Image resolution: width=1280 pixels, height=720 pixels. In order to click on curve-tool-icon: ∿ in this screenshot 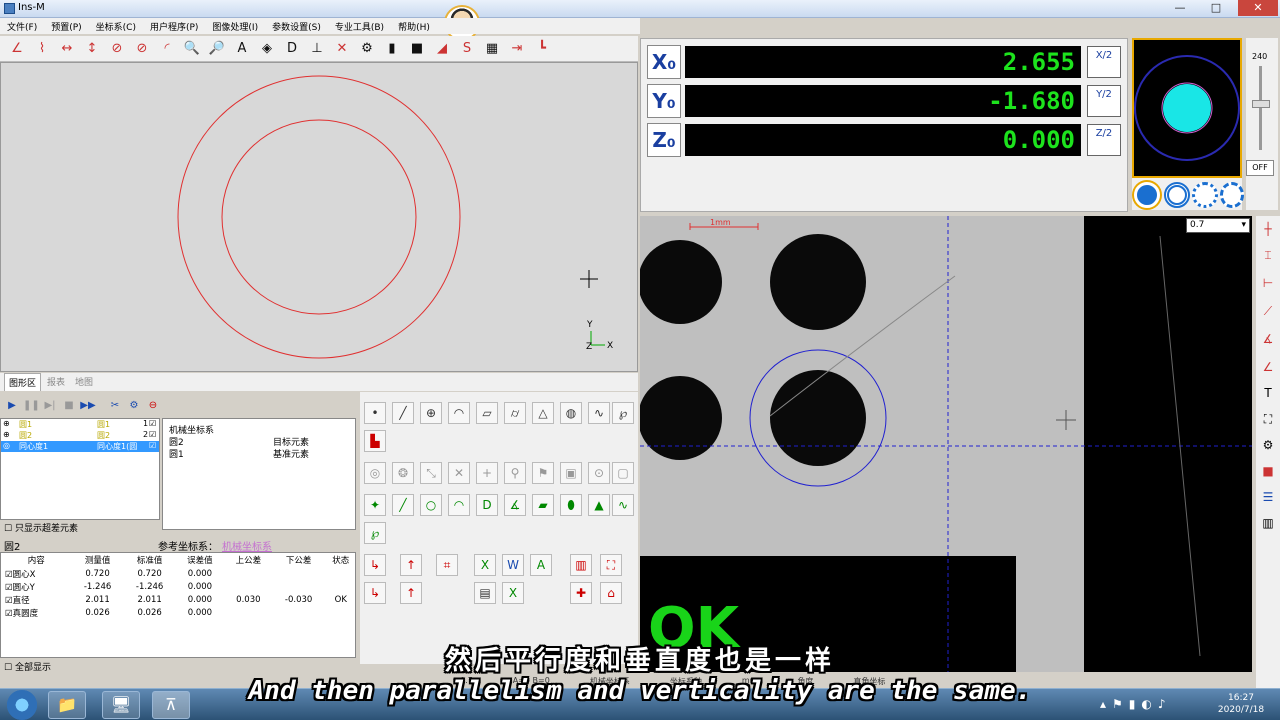, I will do `click(599, 413)`.